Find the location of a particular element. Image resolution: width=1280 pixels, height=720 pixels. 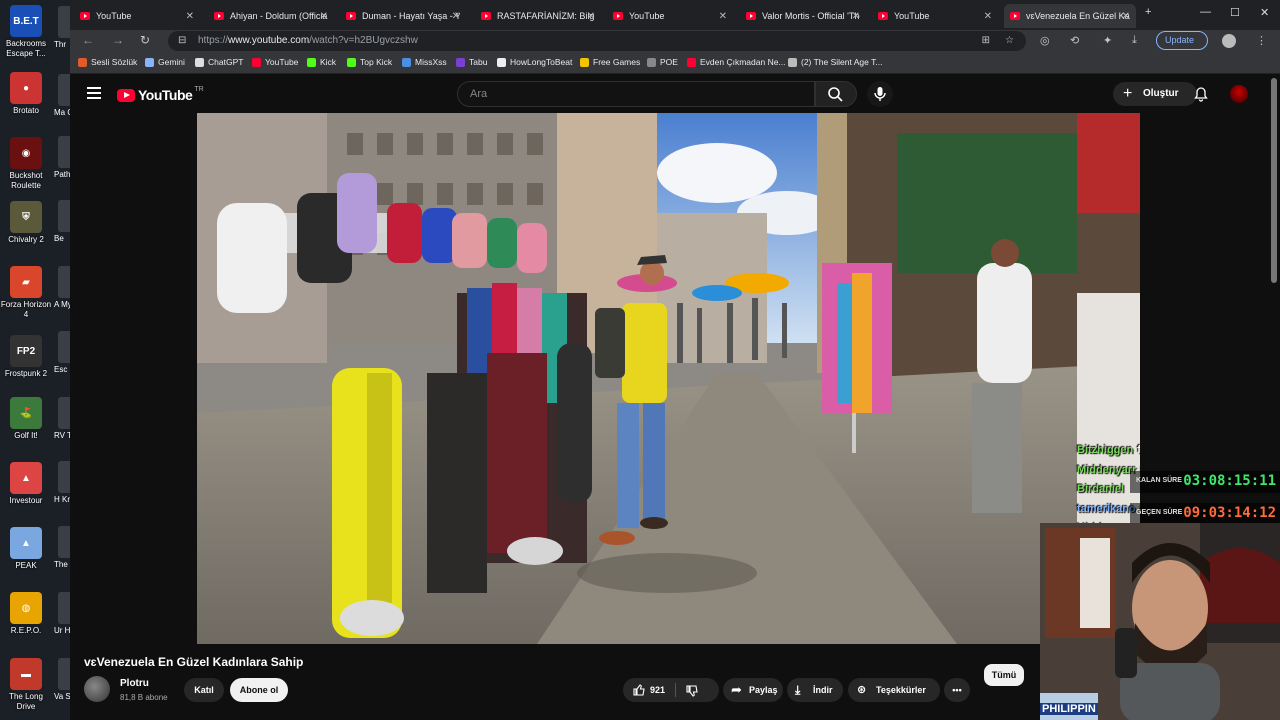

desktop-shortcut-partial: Thr is located at coordinates (62, 45).